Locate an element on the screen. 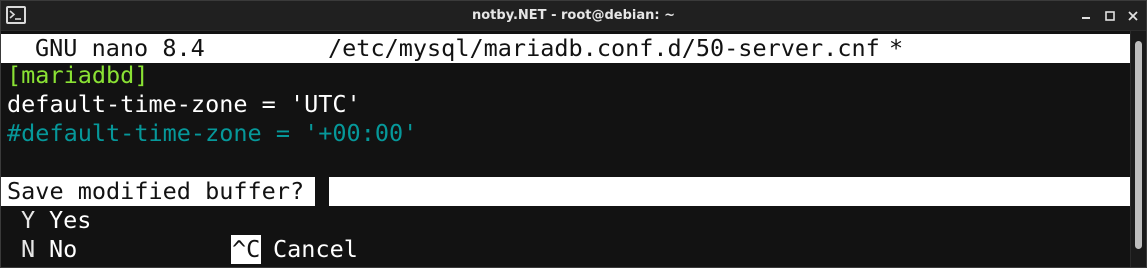  cancel-shortcut-key: ^C is located at coordinates (246, 249).